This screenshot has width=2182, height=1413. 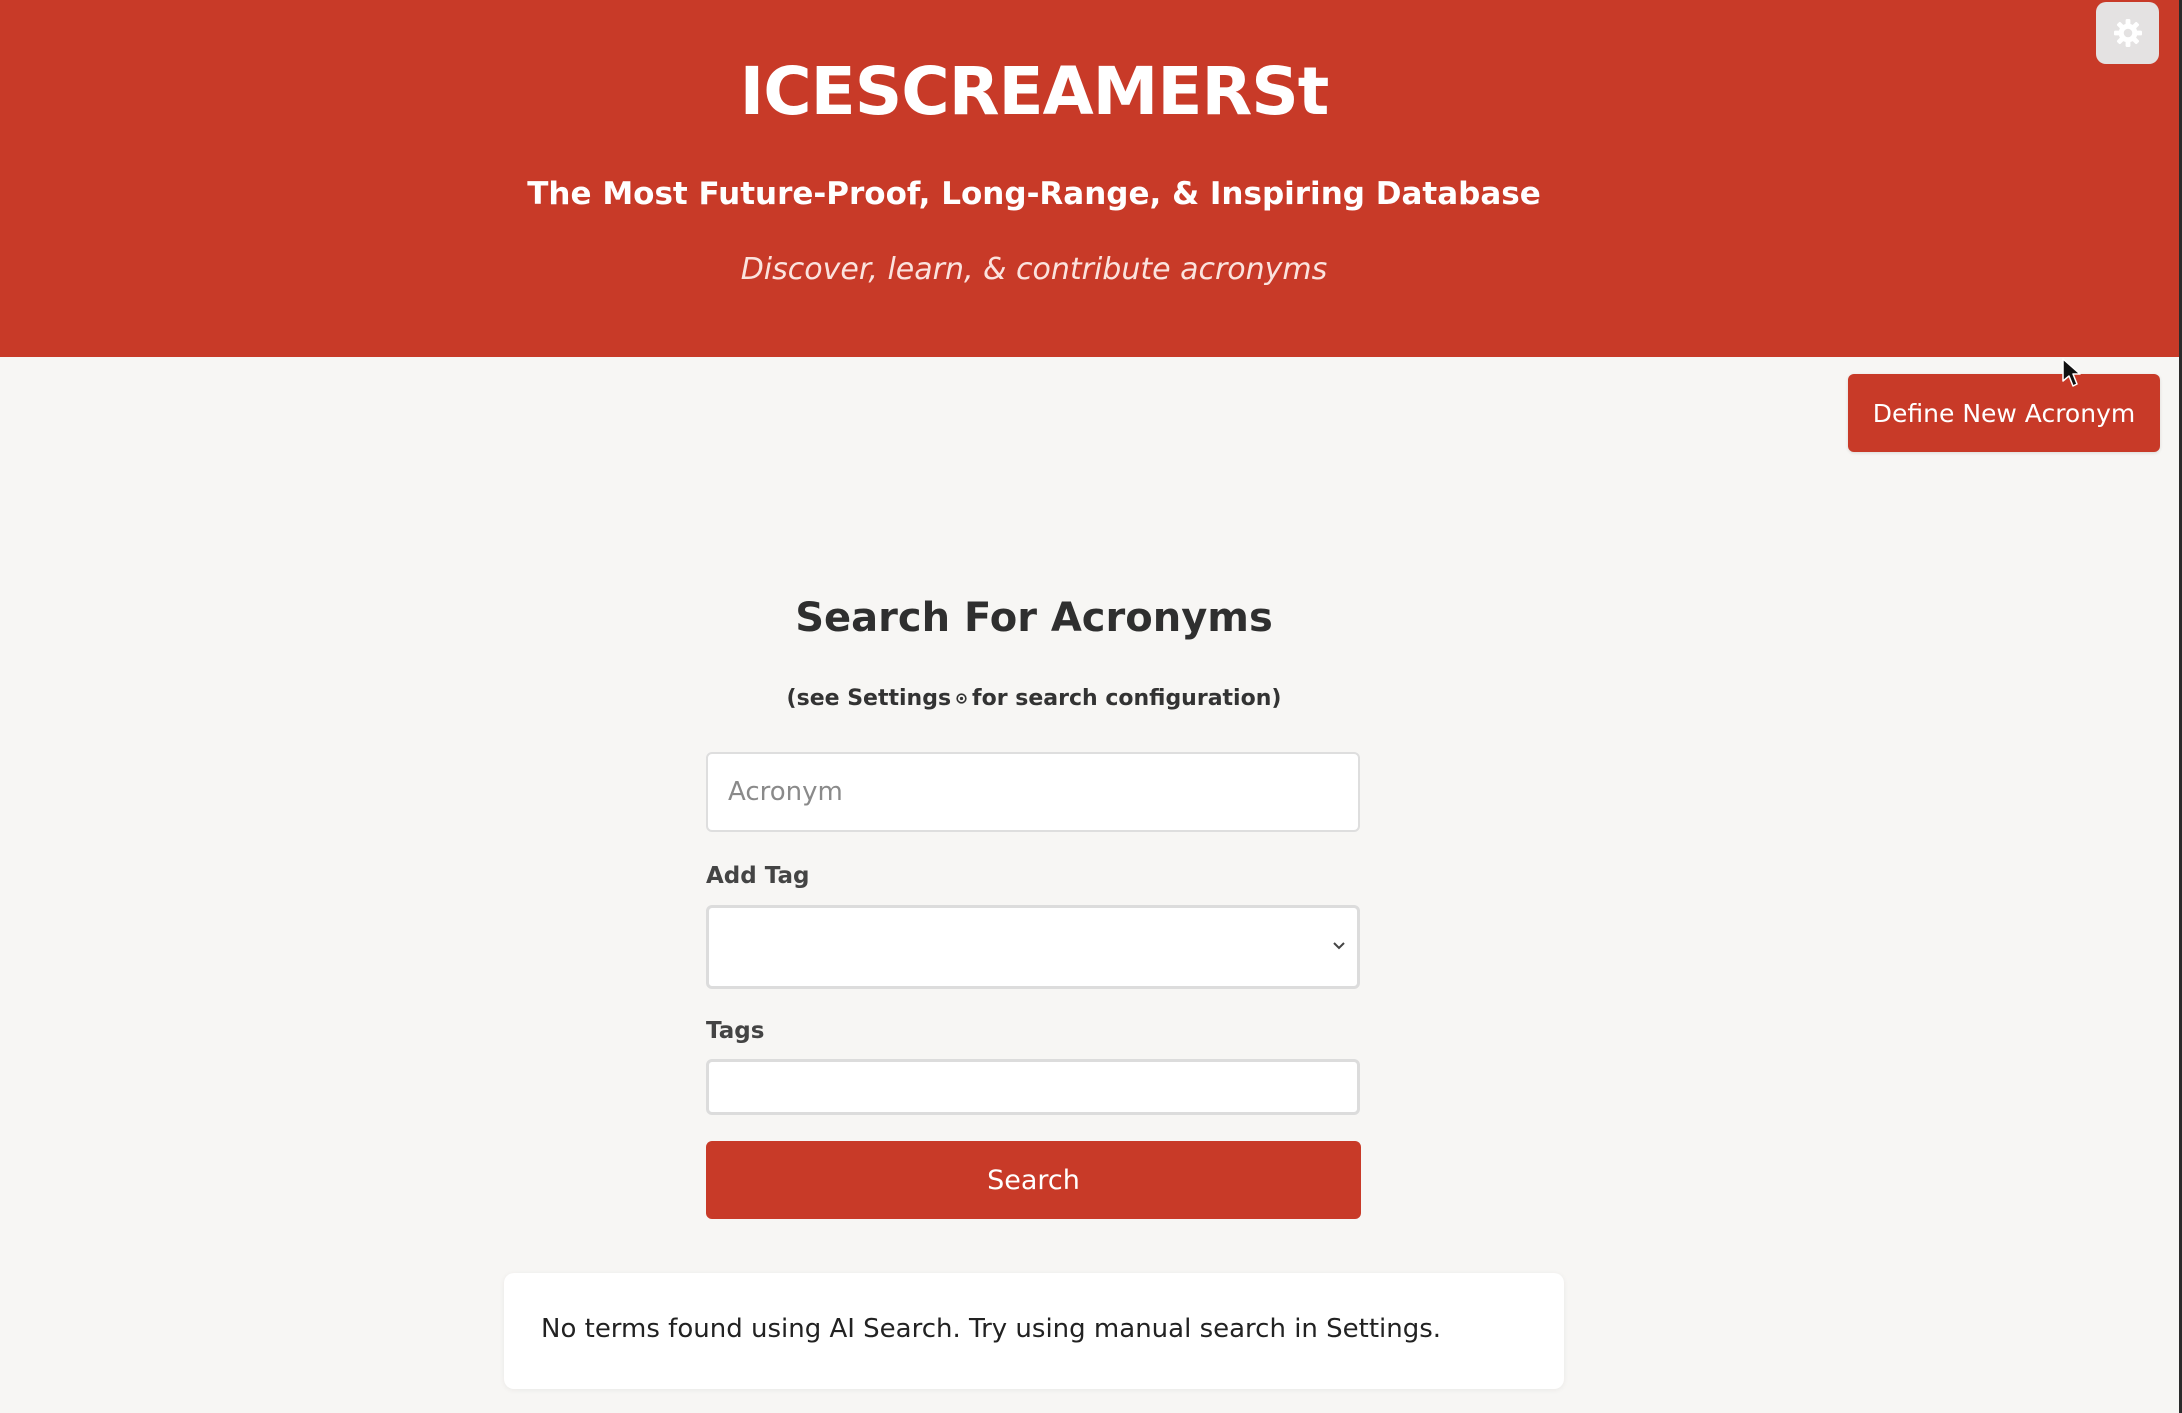 What do you see at coordinates (1033, 947) in the screenshot?
I see `add-tag-select` at bounding box center [1033, 947].